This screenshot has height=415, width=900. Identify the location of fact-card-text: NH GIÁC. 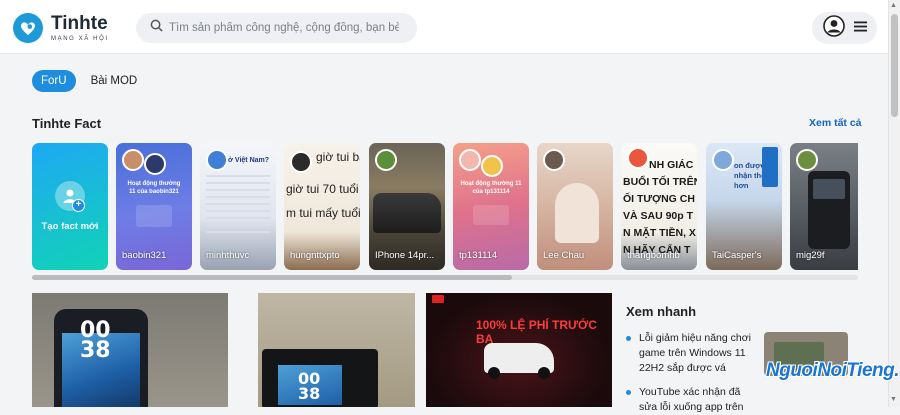
(671, 165).